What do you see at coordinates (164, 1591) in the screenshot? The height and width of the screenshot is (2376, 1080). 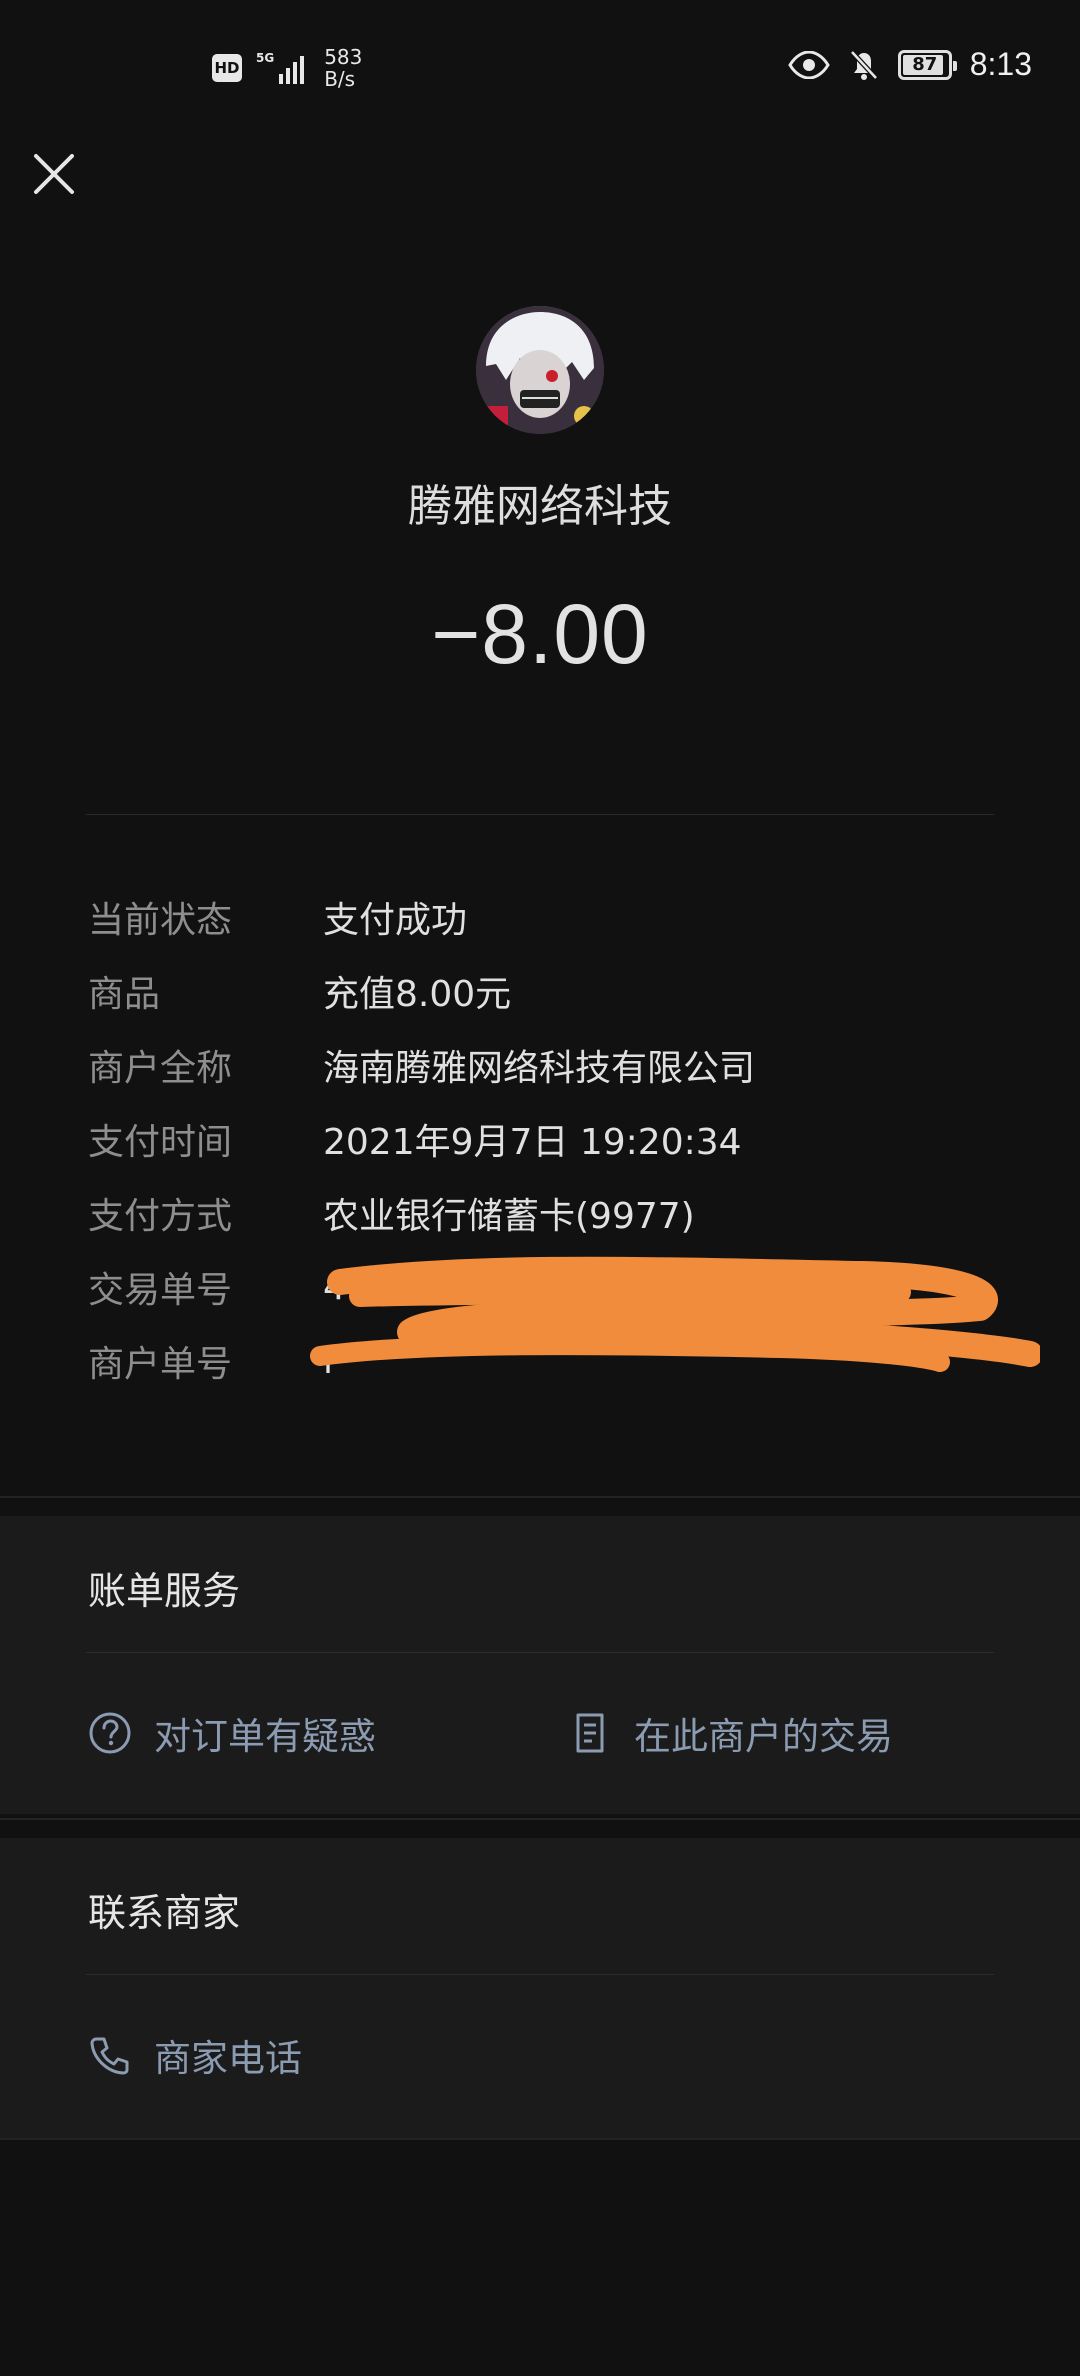 I see `bill-service-title: 账单服务` at bounding box center [164, 1591].